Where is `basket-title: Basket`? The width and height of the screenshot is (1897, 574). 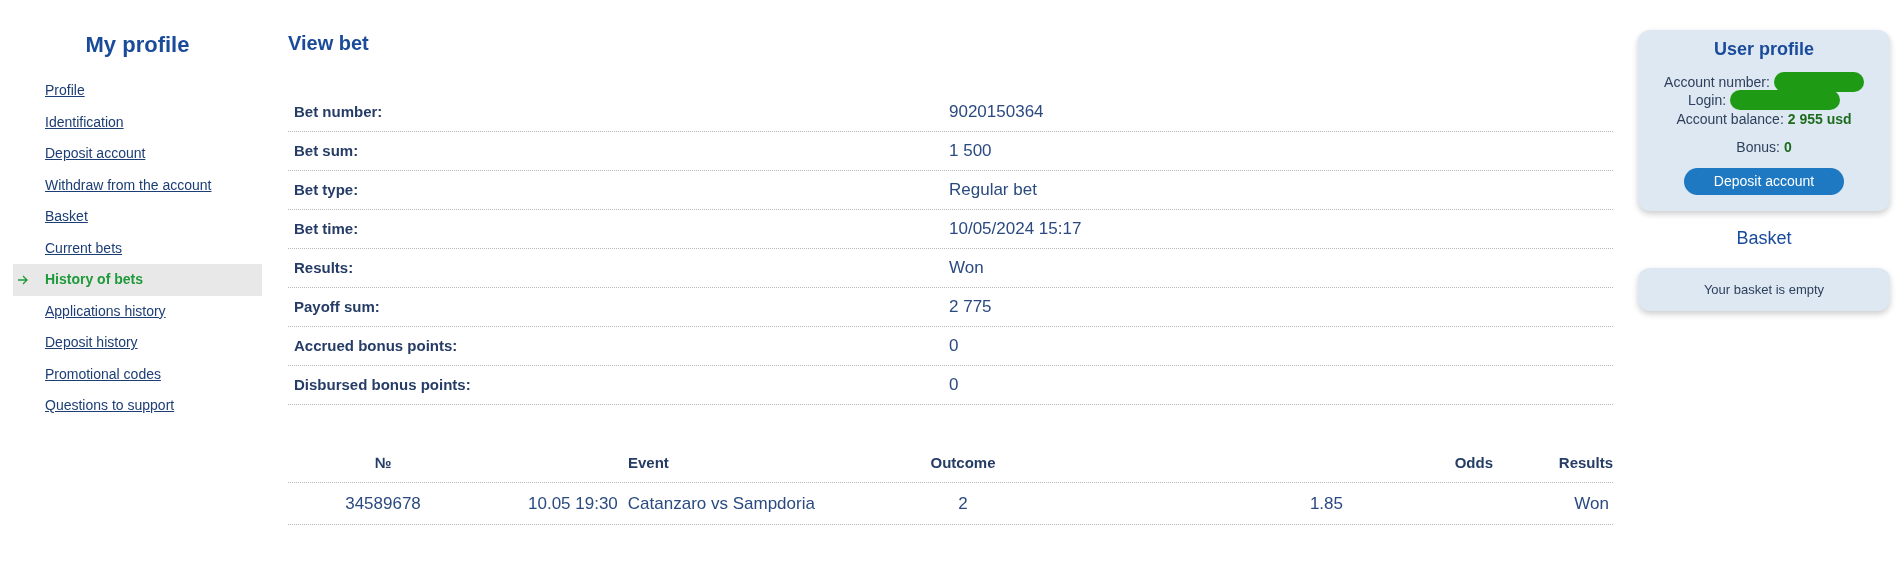
basket-title: Basket is located at coordinates (1764, 238).